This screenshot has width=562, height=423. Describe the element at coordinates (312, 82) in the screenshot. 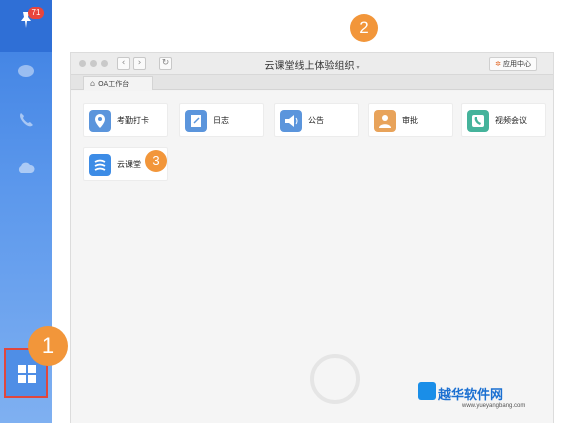

I see `tab-bar: ⌂ OA工作台` at that location.